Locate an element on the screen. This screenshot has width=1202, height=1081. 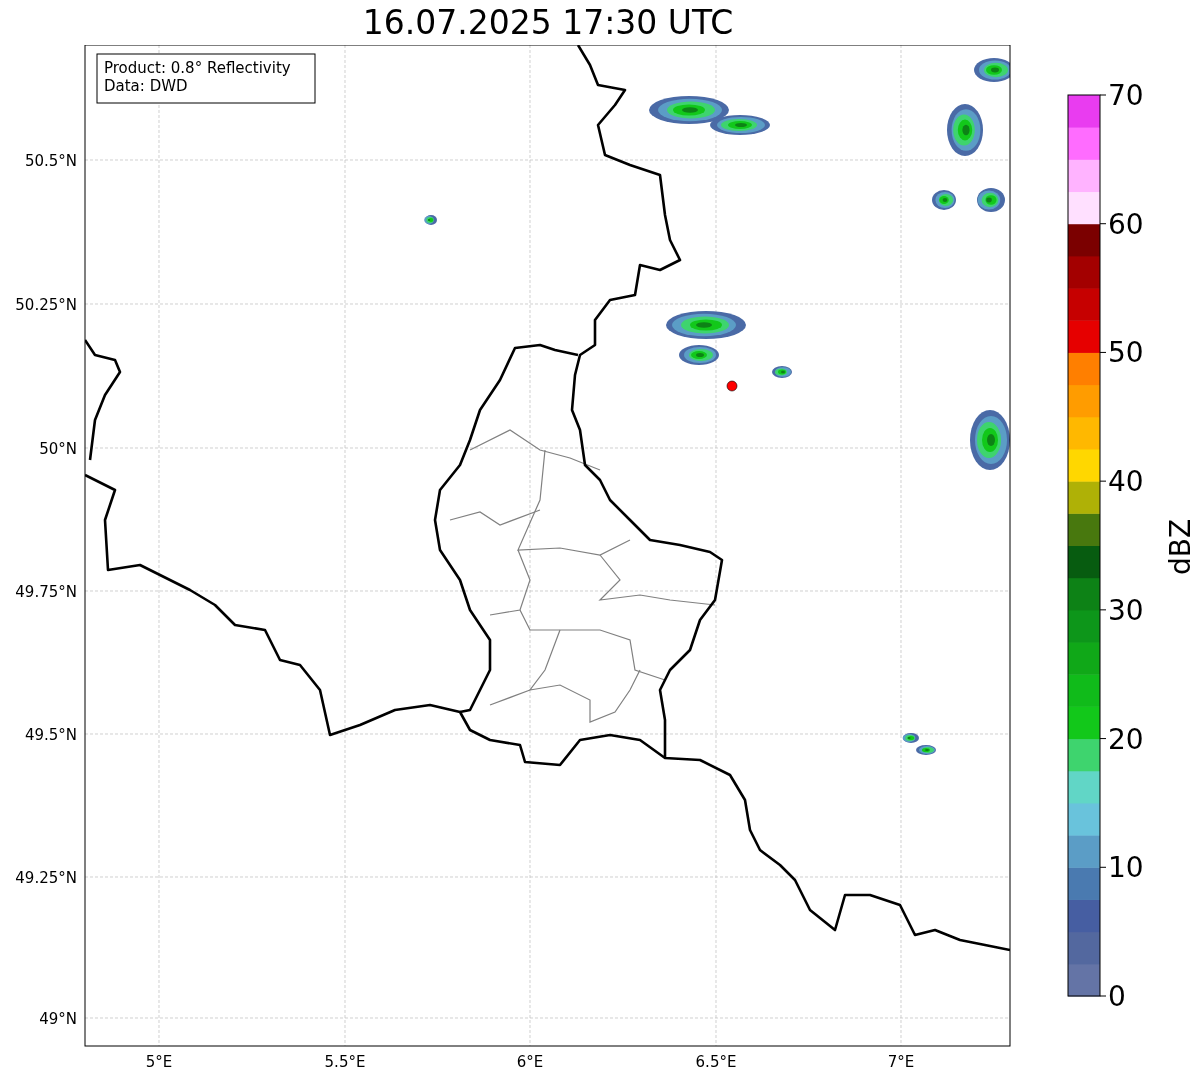
latitude-label: 50.25°N is located at coordinates (46, 305).